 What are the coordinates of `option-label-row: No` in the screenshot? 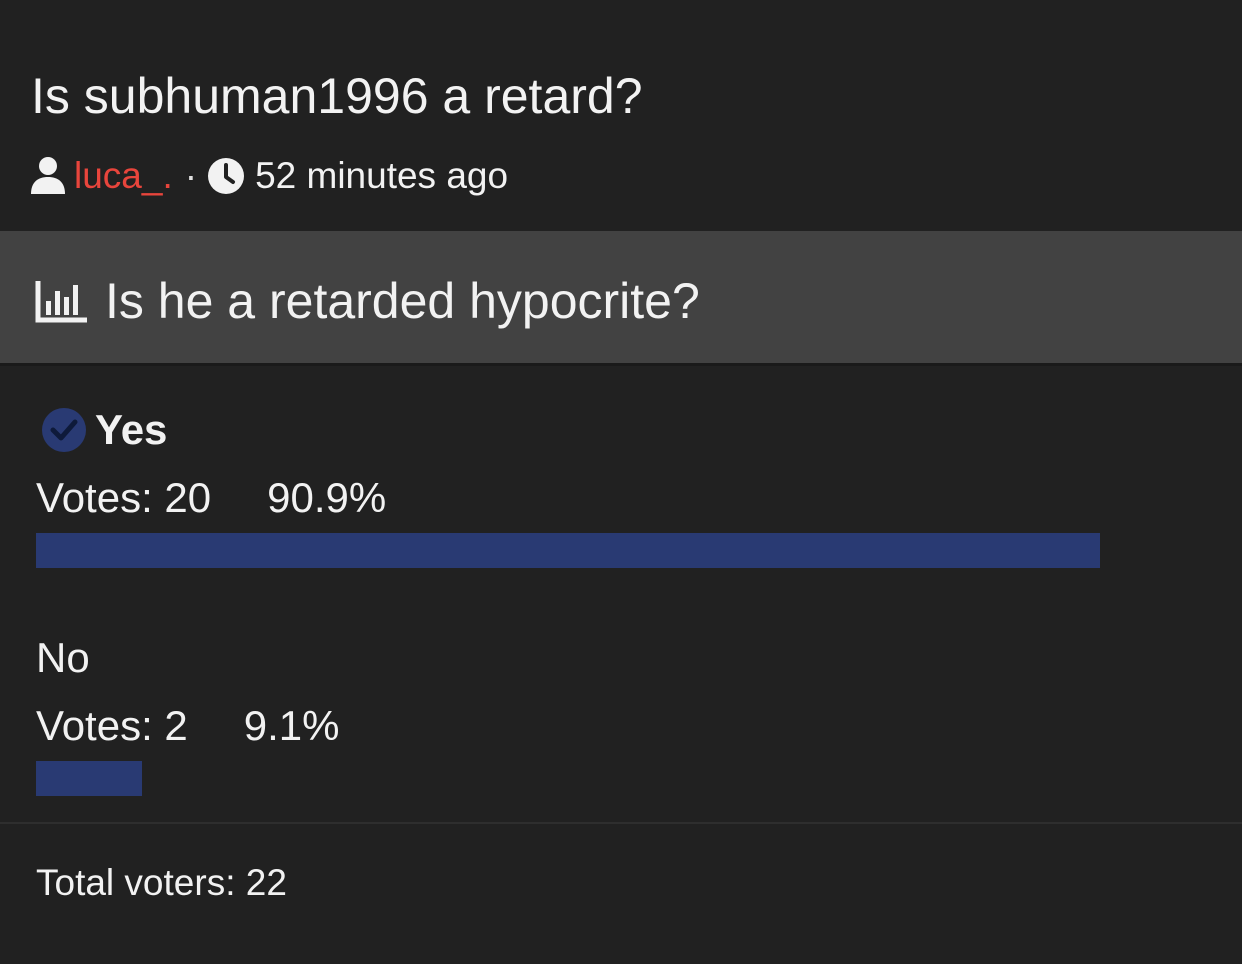 It's located at (621, 658).